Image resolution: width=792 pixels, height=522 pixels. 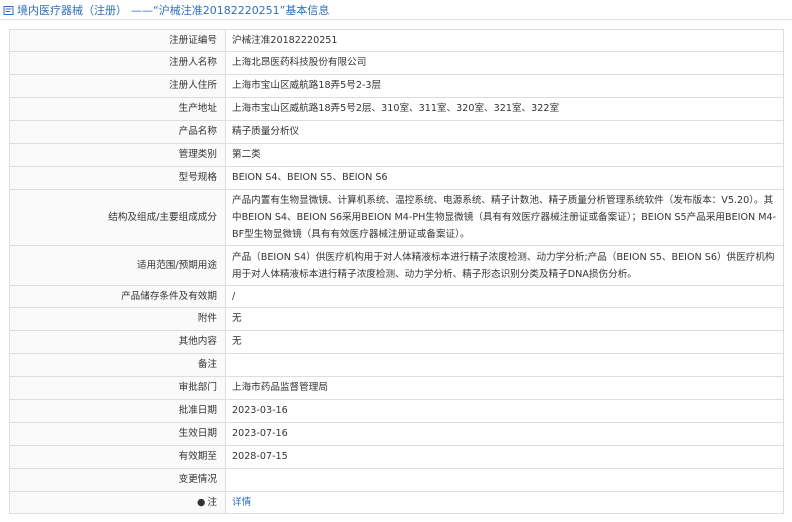 I want to click on table-row: 注册人住所 上海市宝山区威航路18弄5号2-3层, so click(x=396, y=86).